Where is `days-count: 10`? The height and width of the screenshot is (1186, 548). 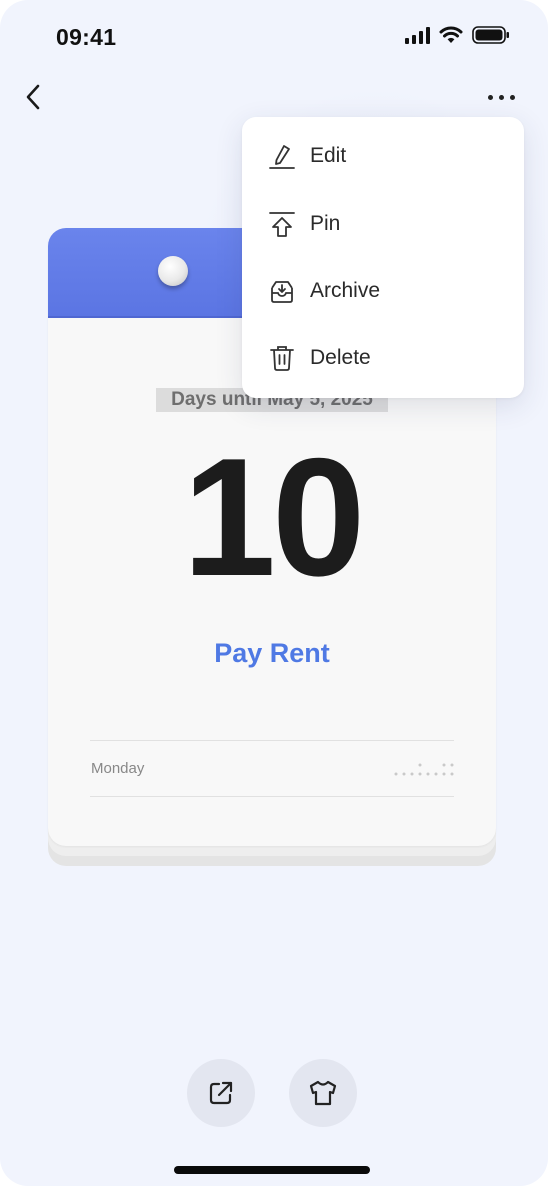
days-count: 10 is located at coordinates (274, 517).